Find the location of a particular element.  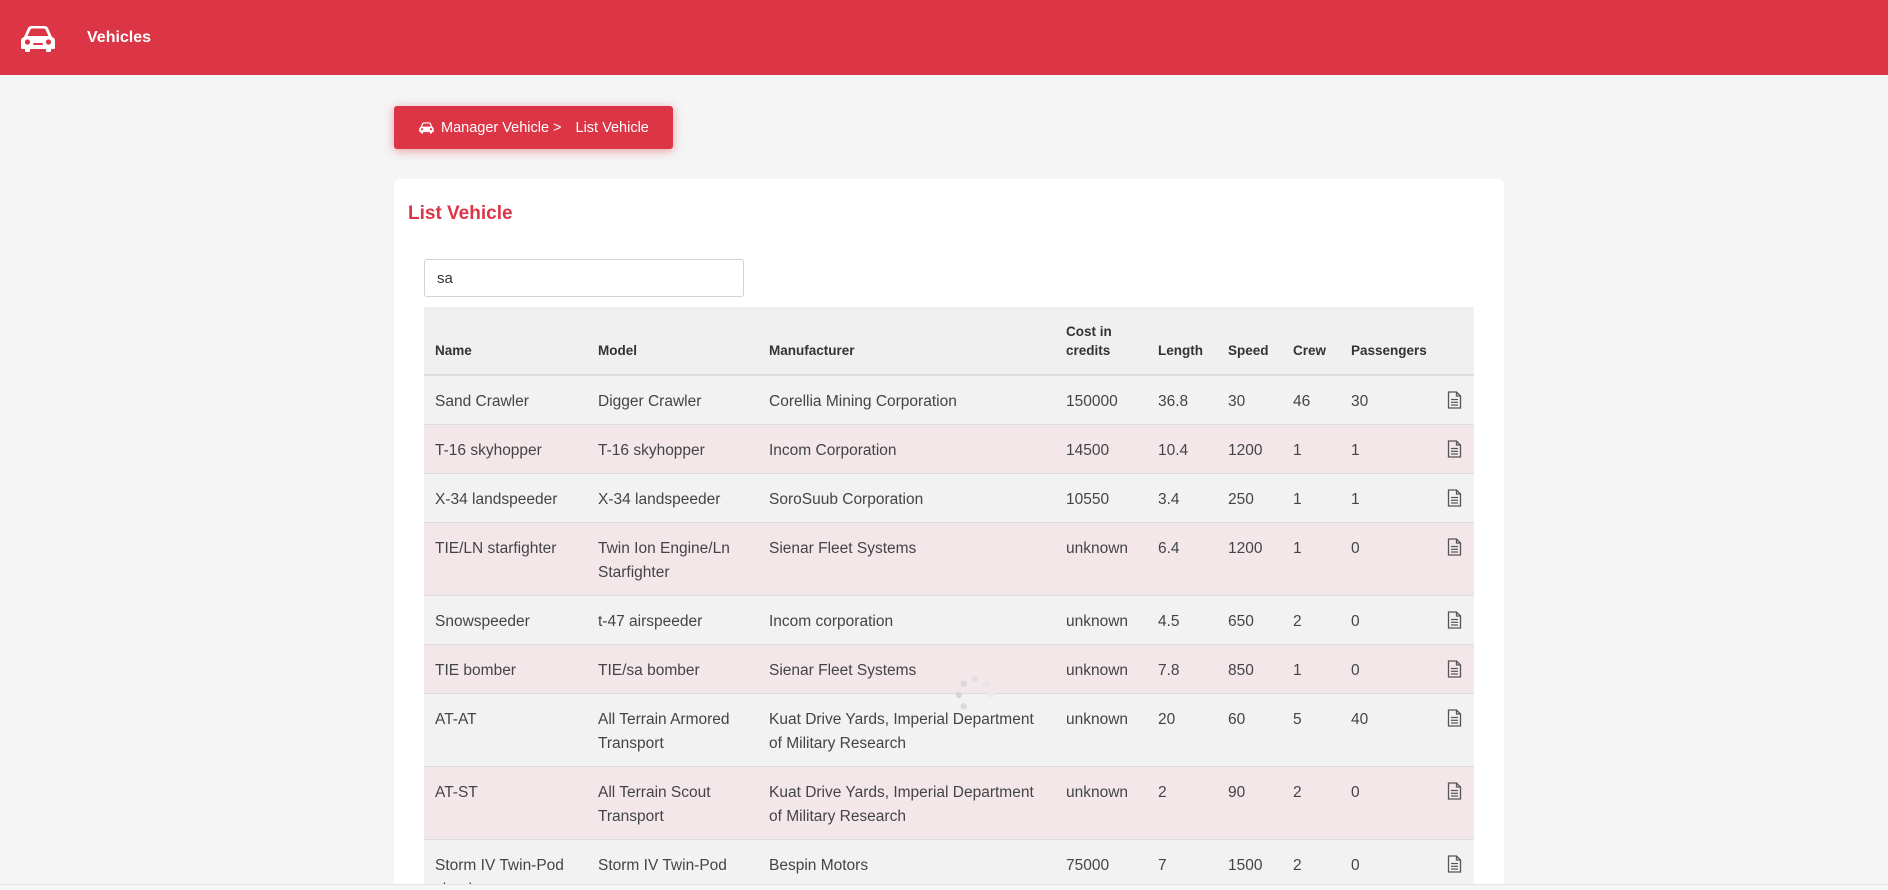

spinner-icon is located at coordinates (975, 695).